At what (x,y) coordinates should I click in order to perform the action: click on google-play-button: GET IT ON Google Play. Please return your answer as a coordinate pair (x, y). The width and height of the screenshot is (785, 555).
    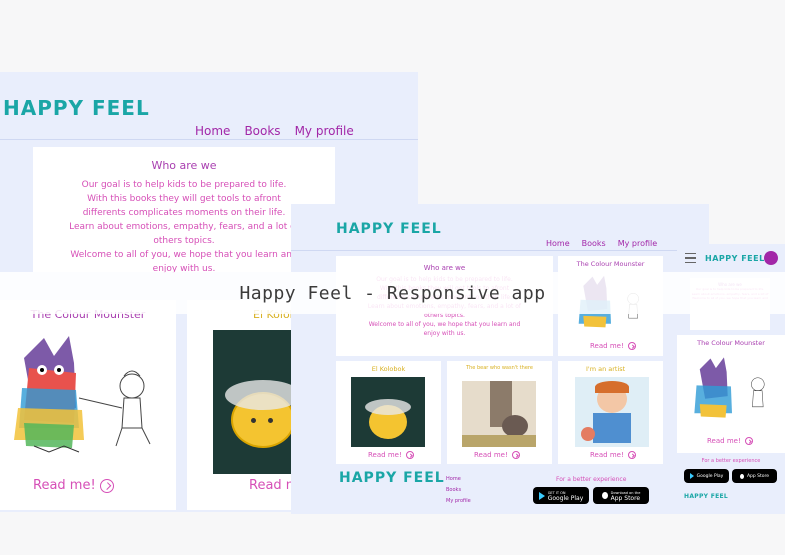
    Looking at the image, I should click on (561, 495).